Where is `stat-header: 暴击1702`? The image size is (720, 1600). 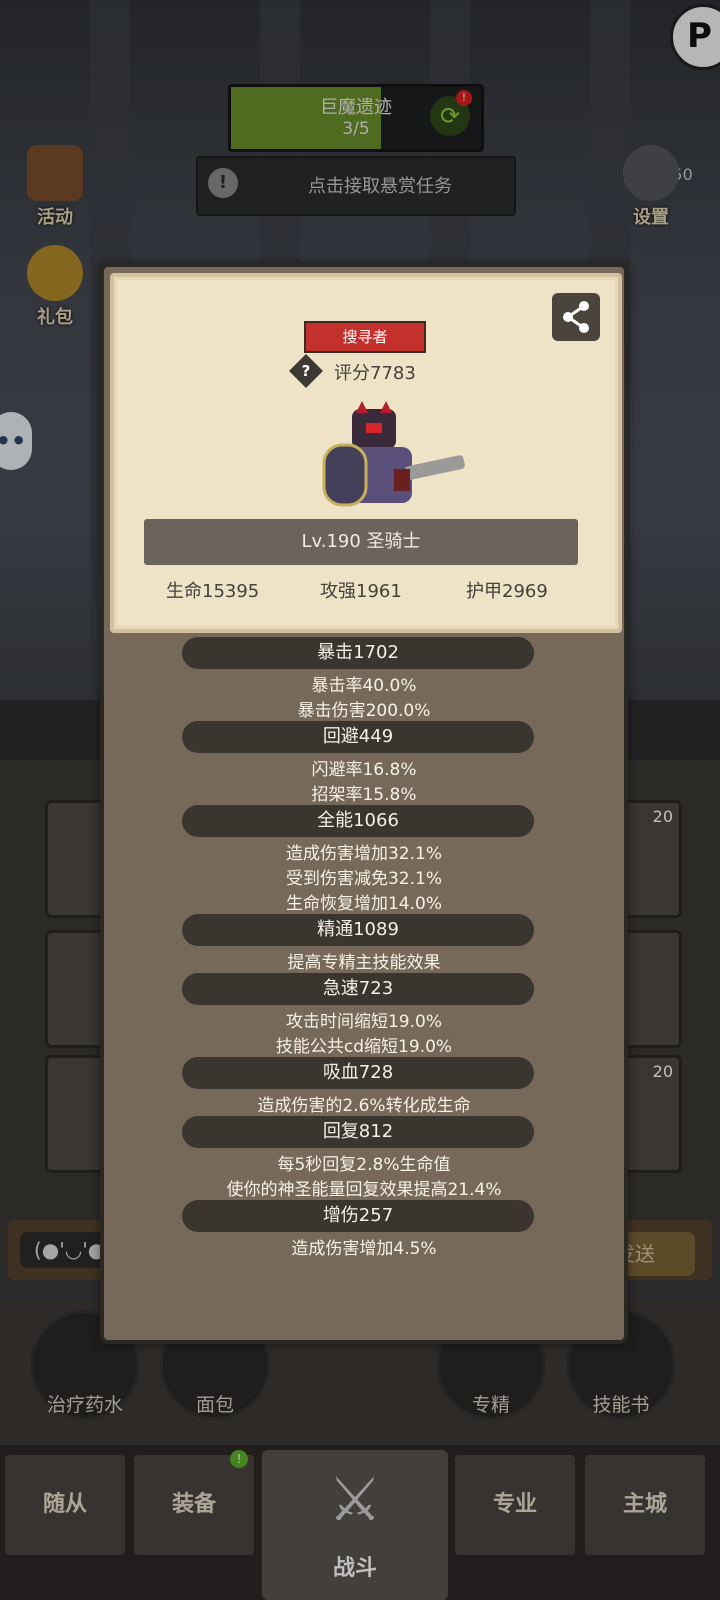
stat-header: 暴击1702 is located at coordinates (358, 653).